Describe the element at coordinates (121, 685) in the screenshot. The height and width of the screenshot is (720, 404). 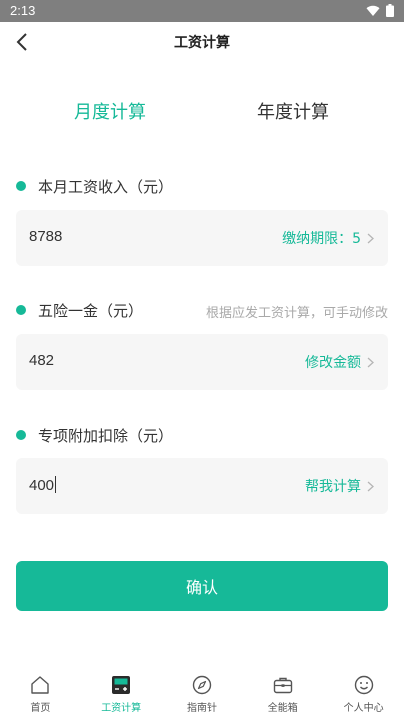
I see `calculator-icon` at that location.